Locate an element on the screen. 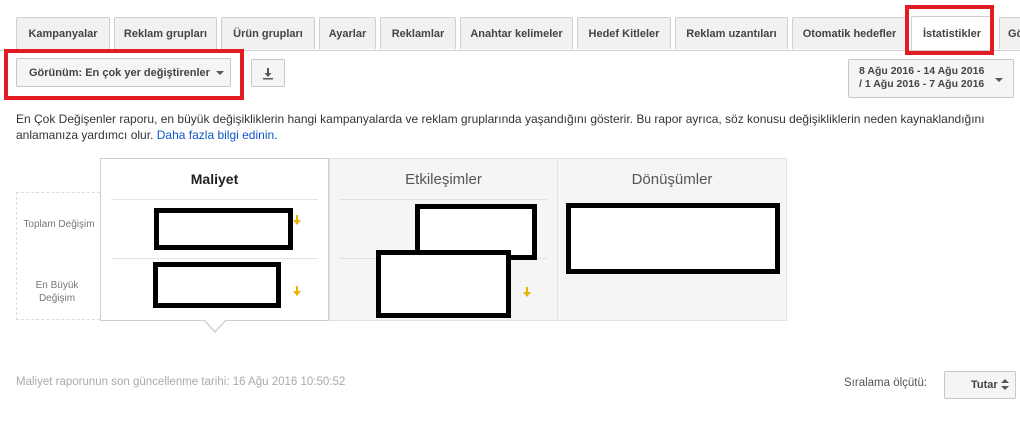 Image resolution: width=1020 pixels, height=436 pixels. tab-product-groups: Ürün grupları is located at coordinates (268, 33).